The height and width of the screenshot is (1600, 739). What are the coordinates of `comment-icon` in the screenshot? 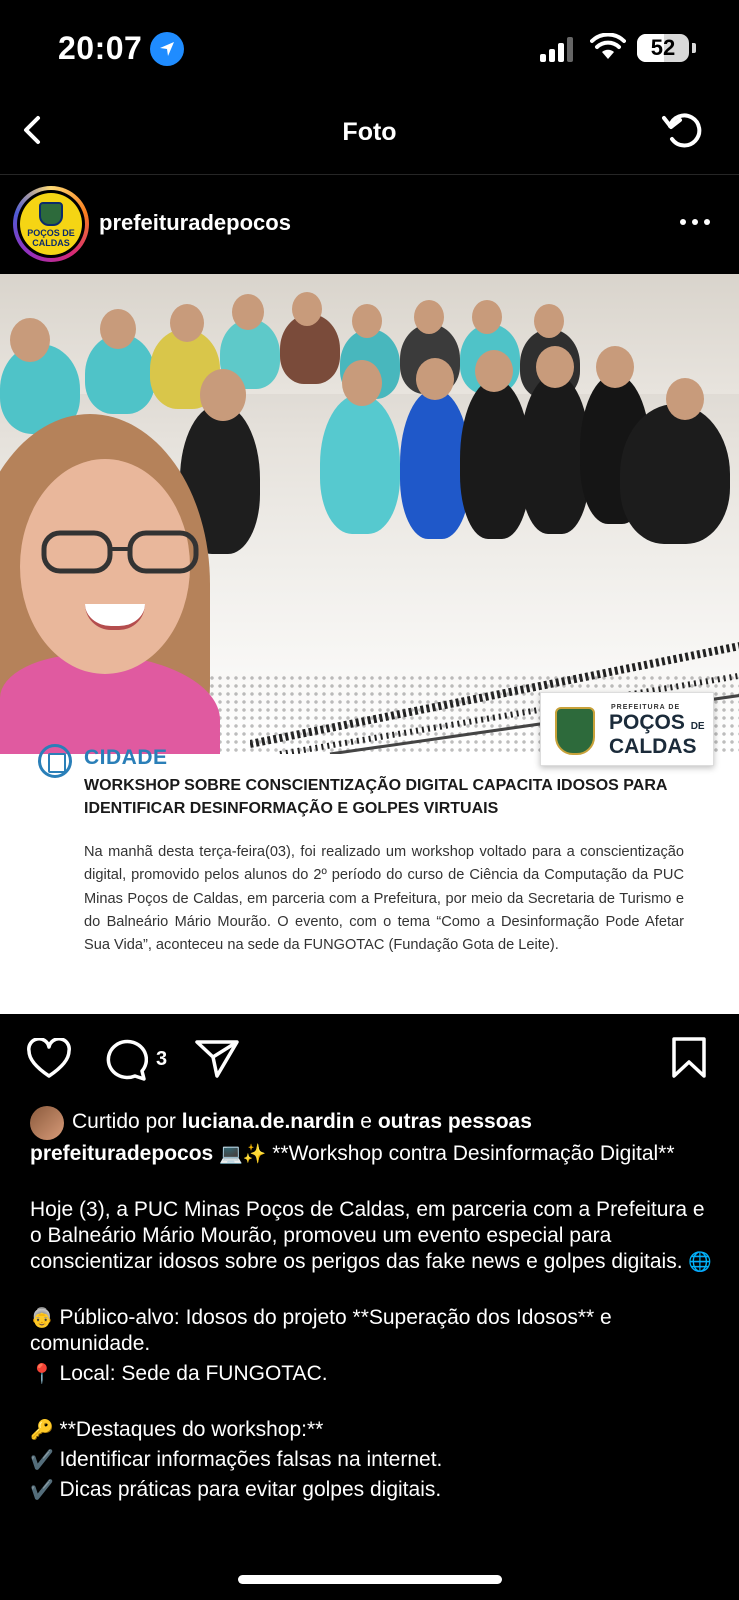 It's located at (125, 1060).